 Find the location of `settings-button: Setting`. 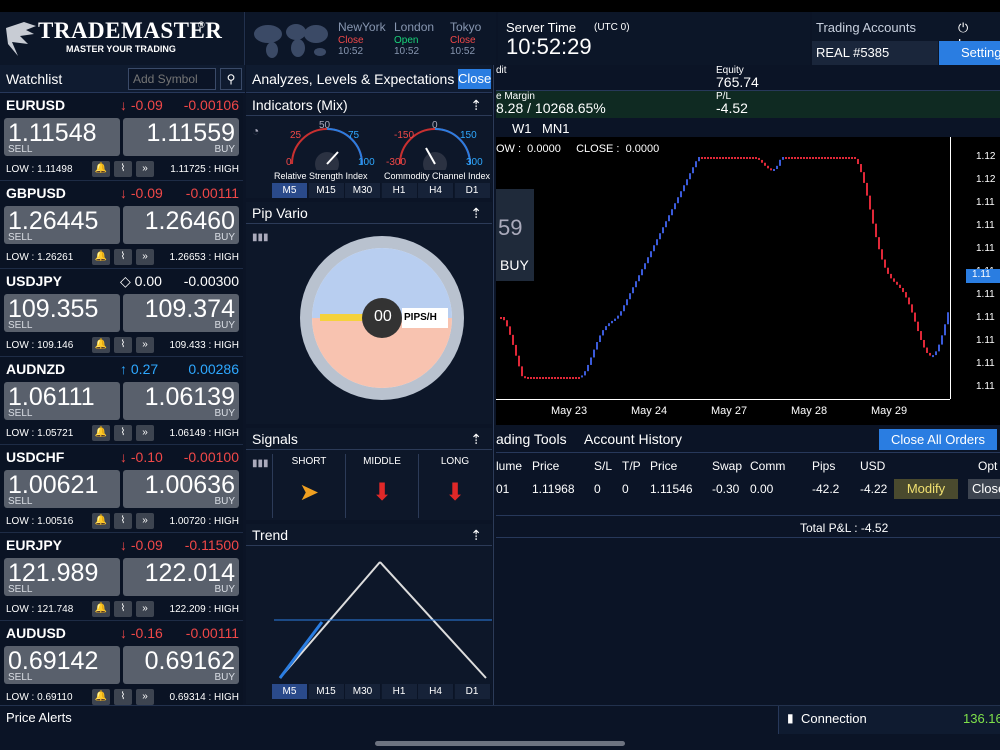

settings-button: Setting is located at coordinates (969, 53).